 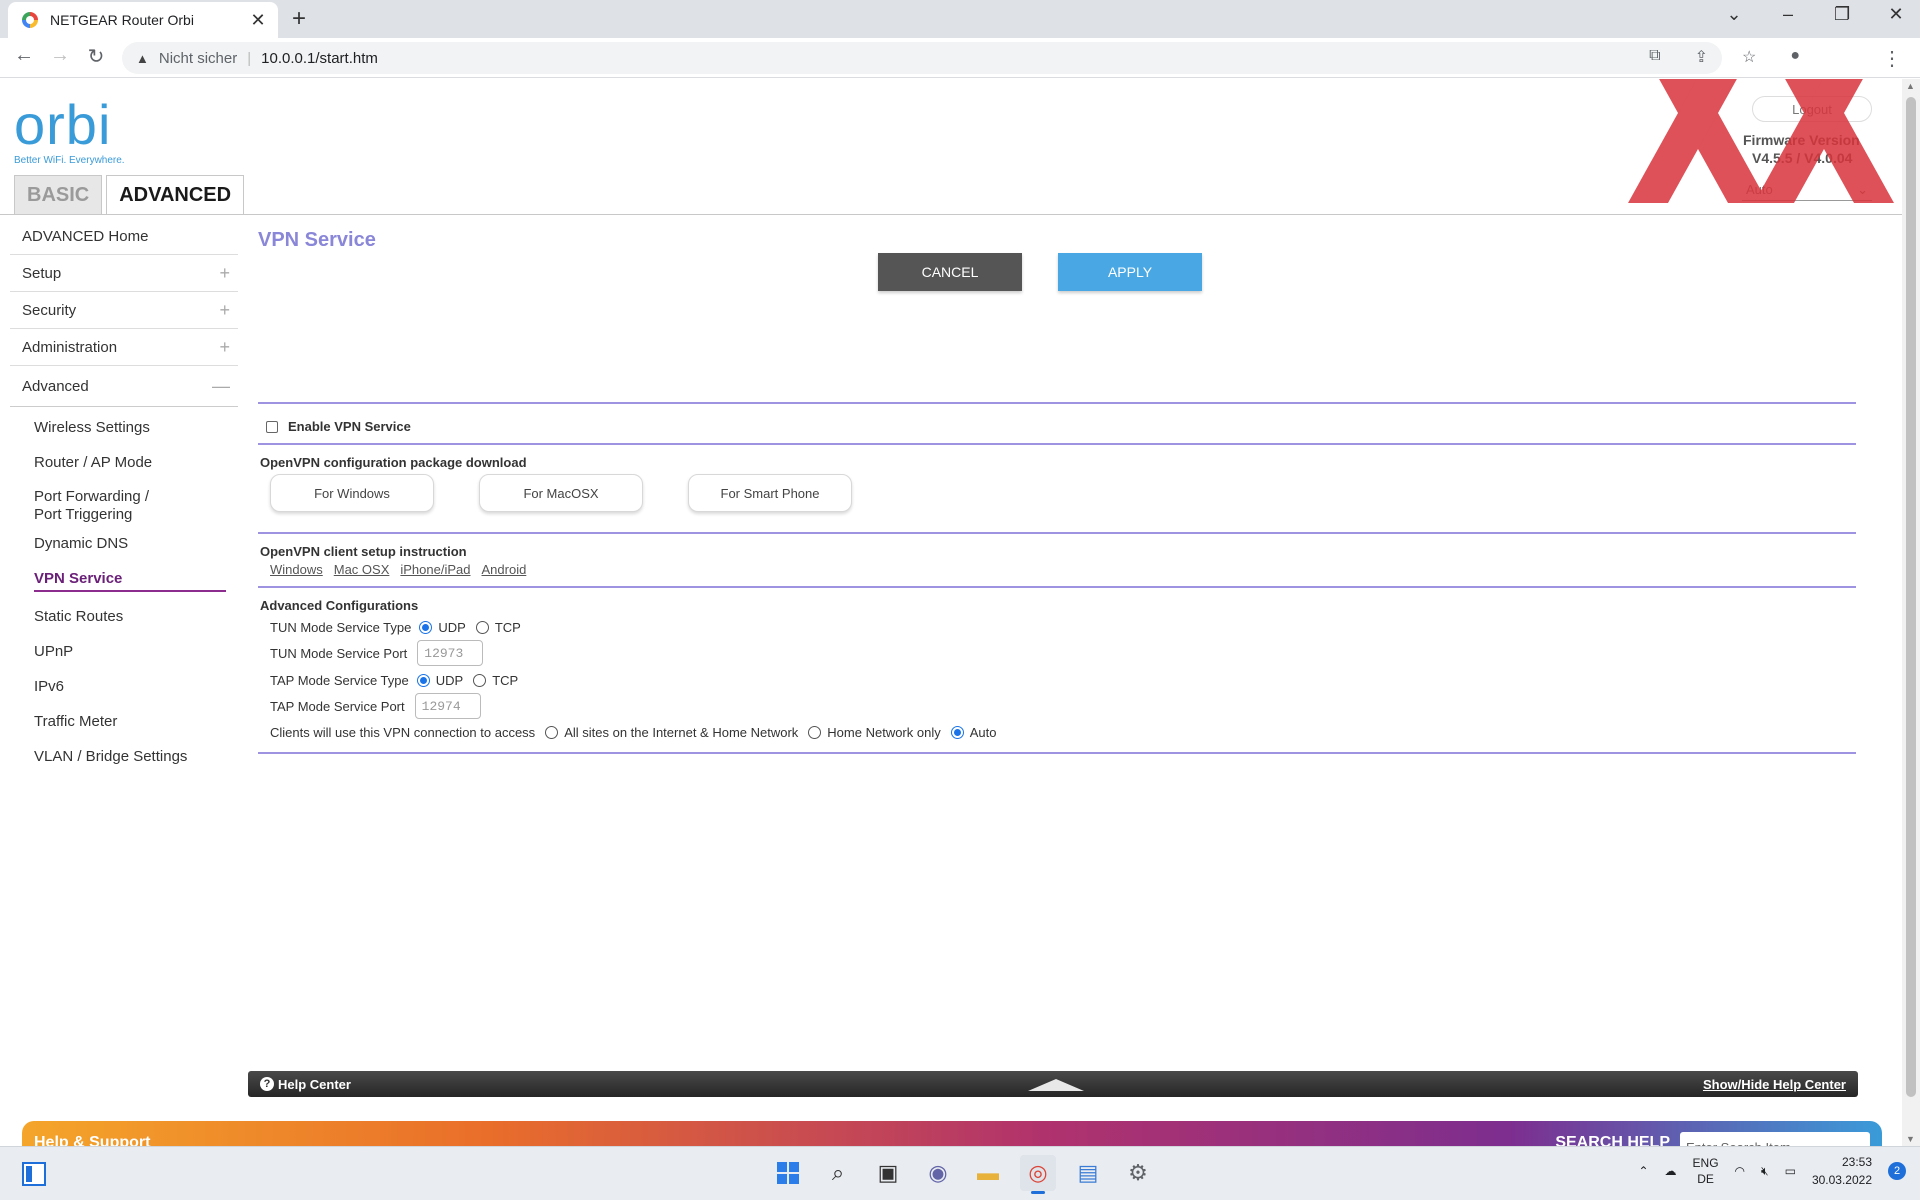 I want to click on tap-port-input: 12974, so click(x=447, y=706).